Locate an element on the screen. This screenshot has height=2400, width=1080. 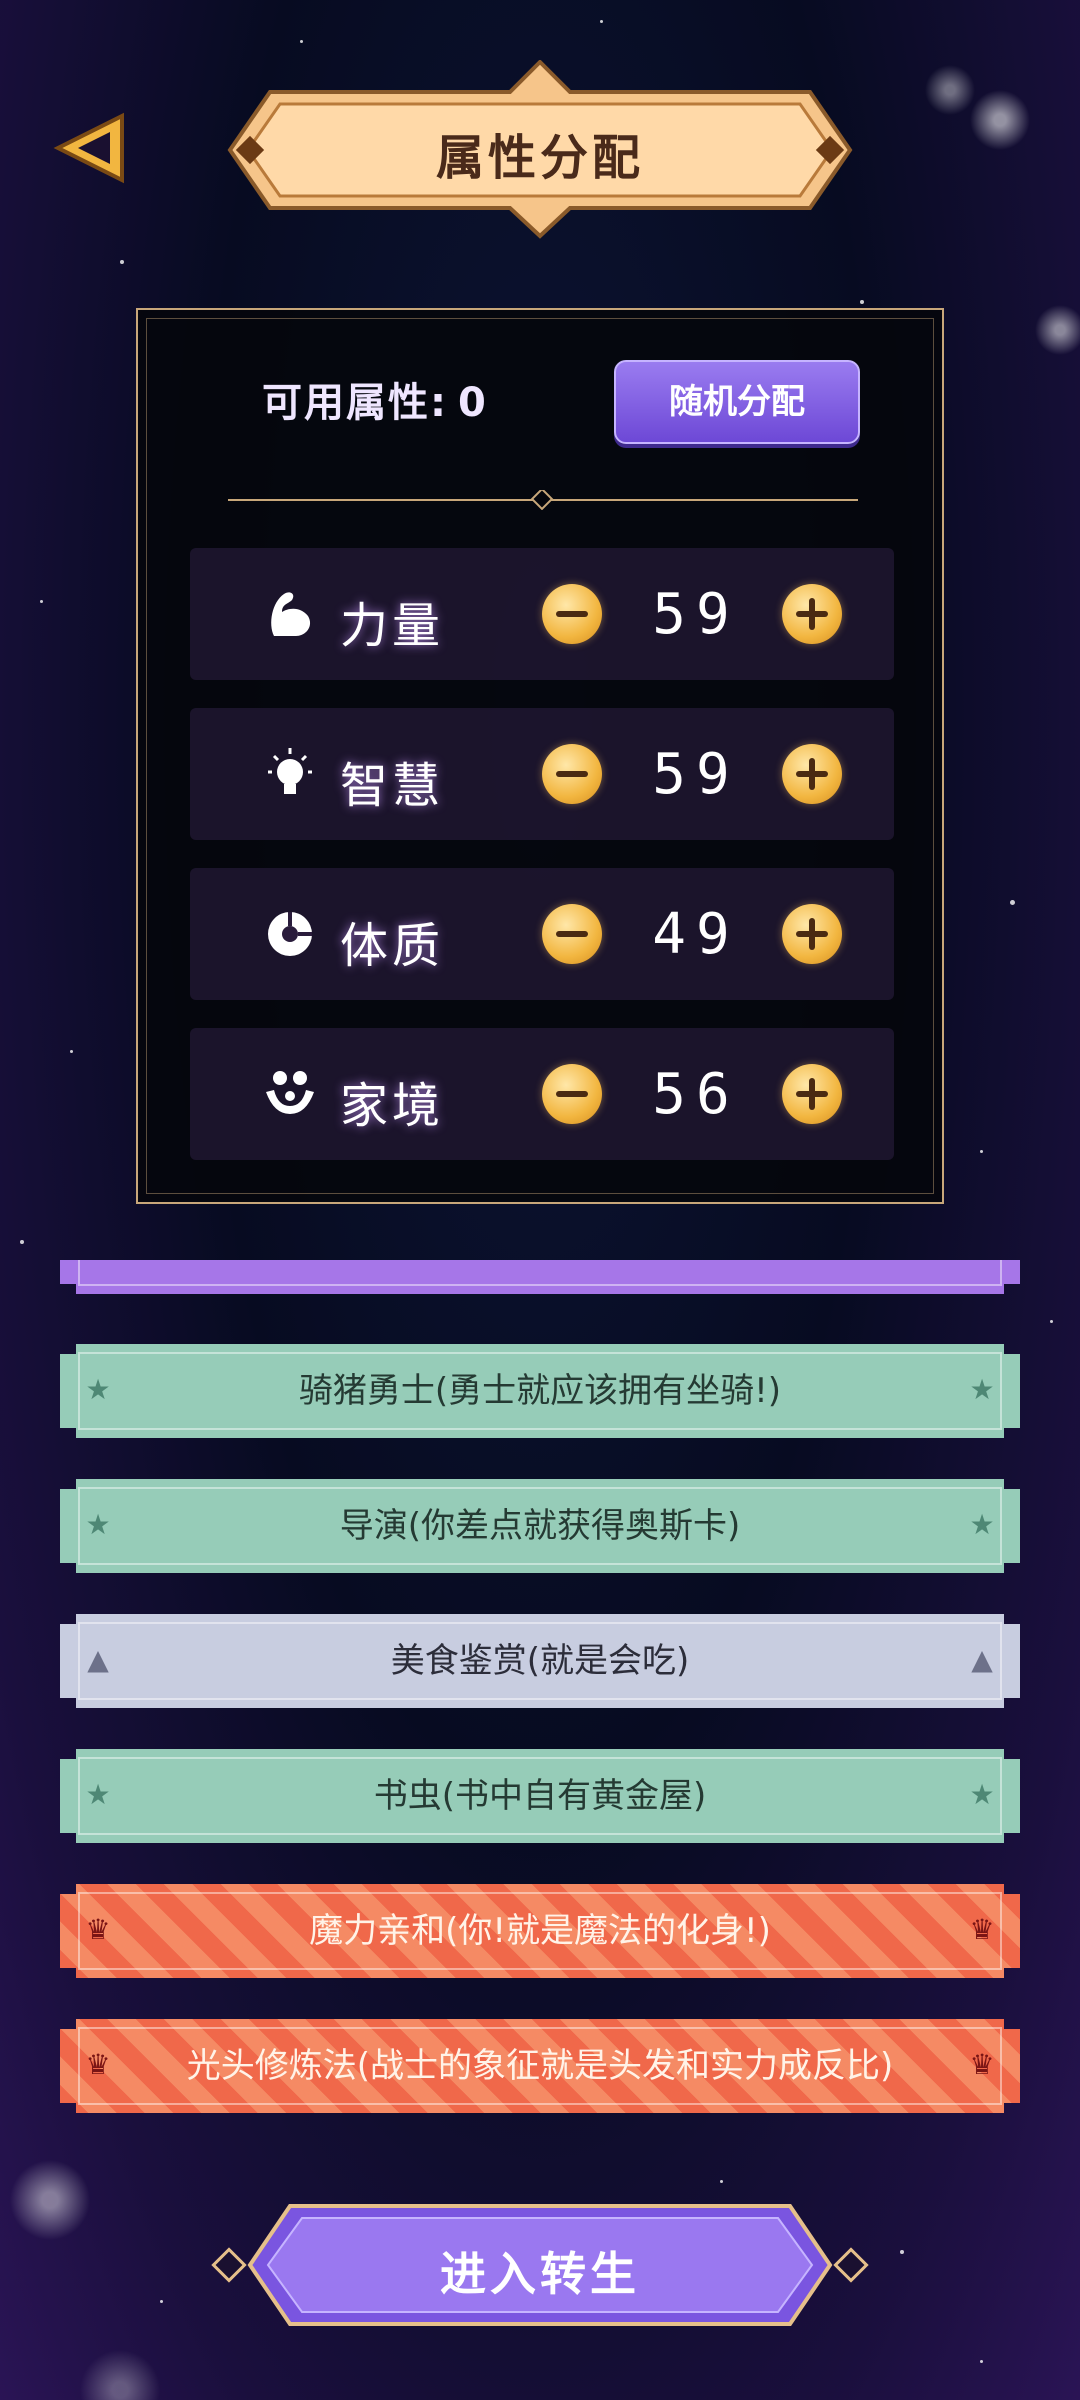
available-points: 可用属性: 0 is located at coordinates (375, 399).